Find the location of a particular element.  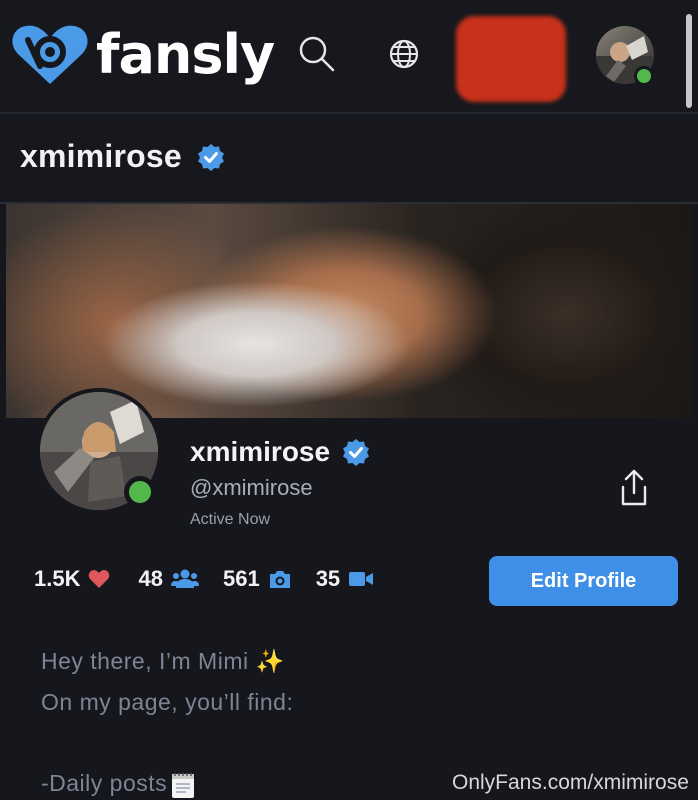

status-text: Active Now is located at coordinates (230, 519).